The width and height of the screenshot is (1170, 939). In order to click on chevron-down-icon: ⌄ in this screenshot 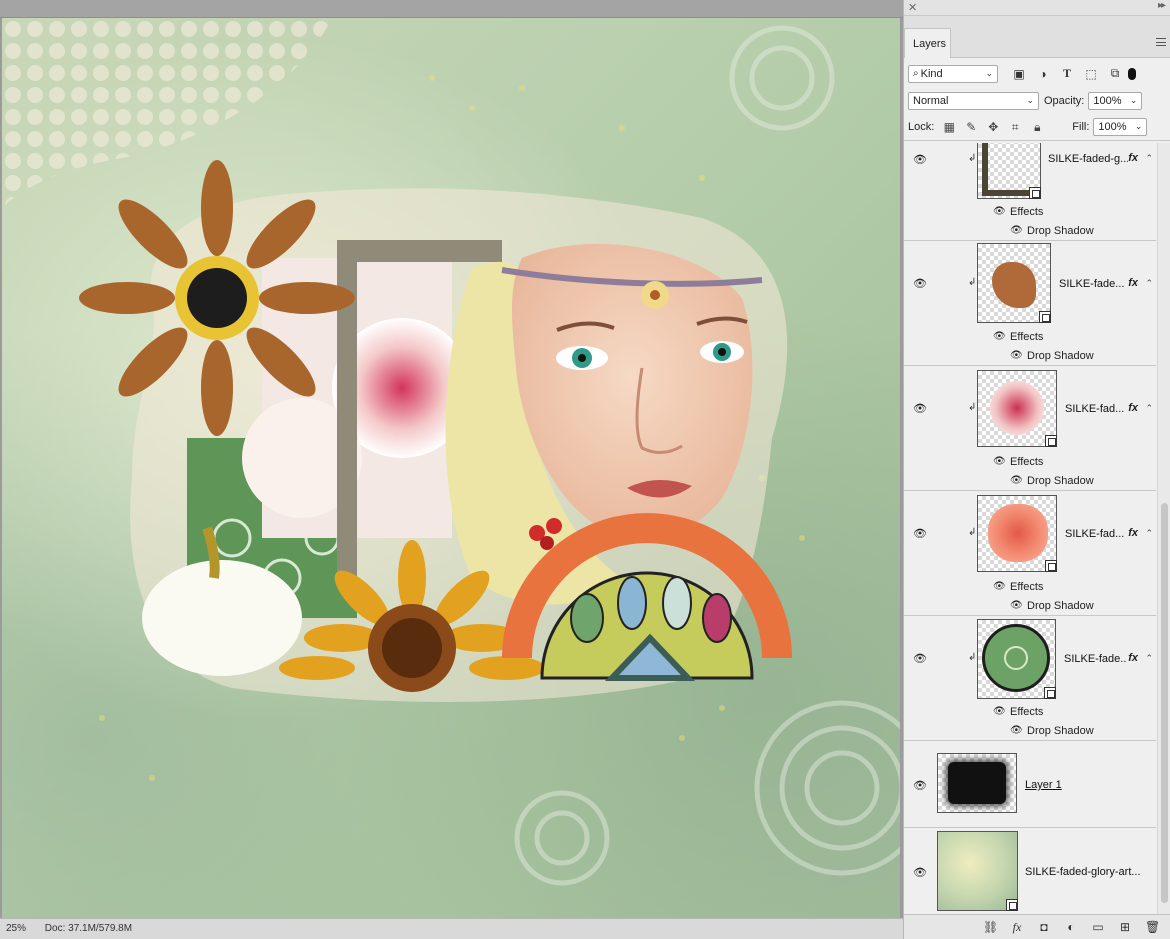, I will do `click(989, 72)`.